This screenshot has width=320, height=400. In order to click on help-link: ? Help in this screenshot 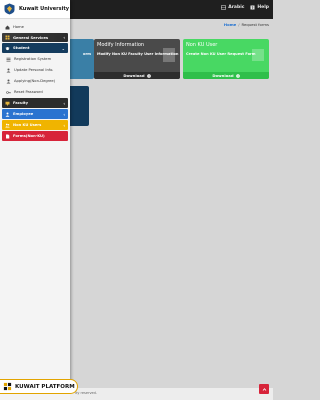, I will do `click(259, 7)`.